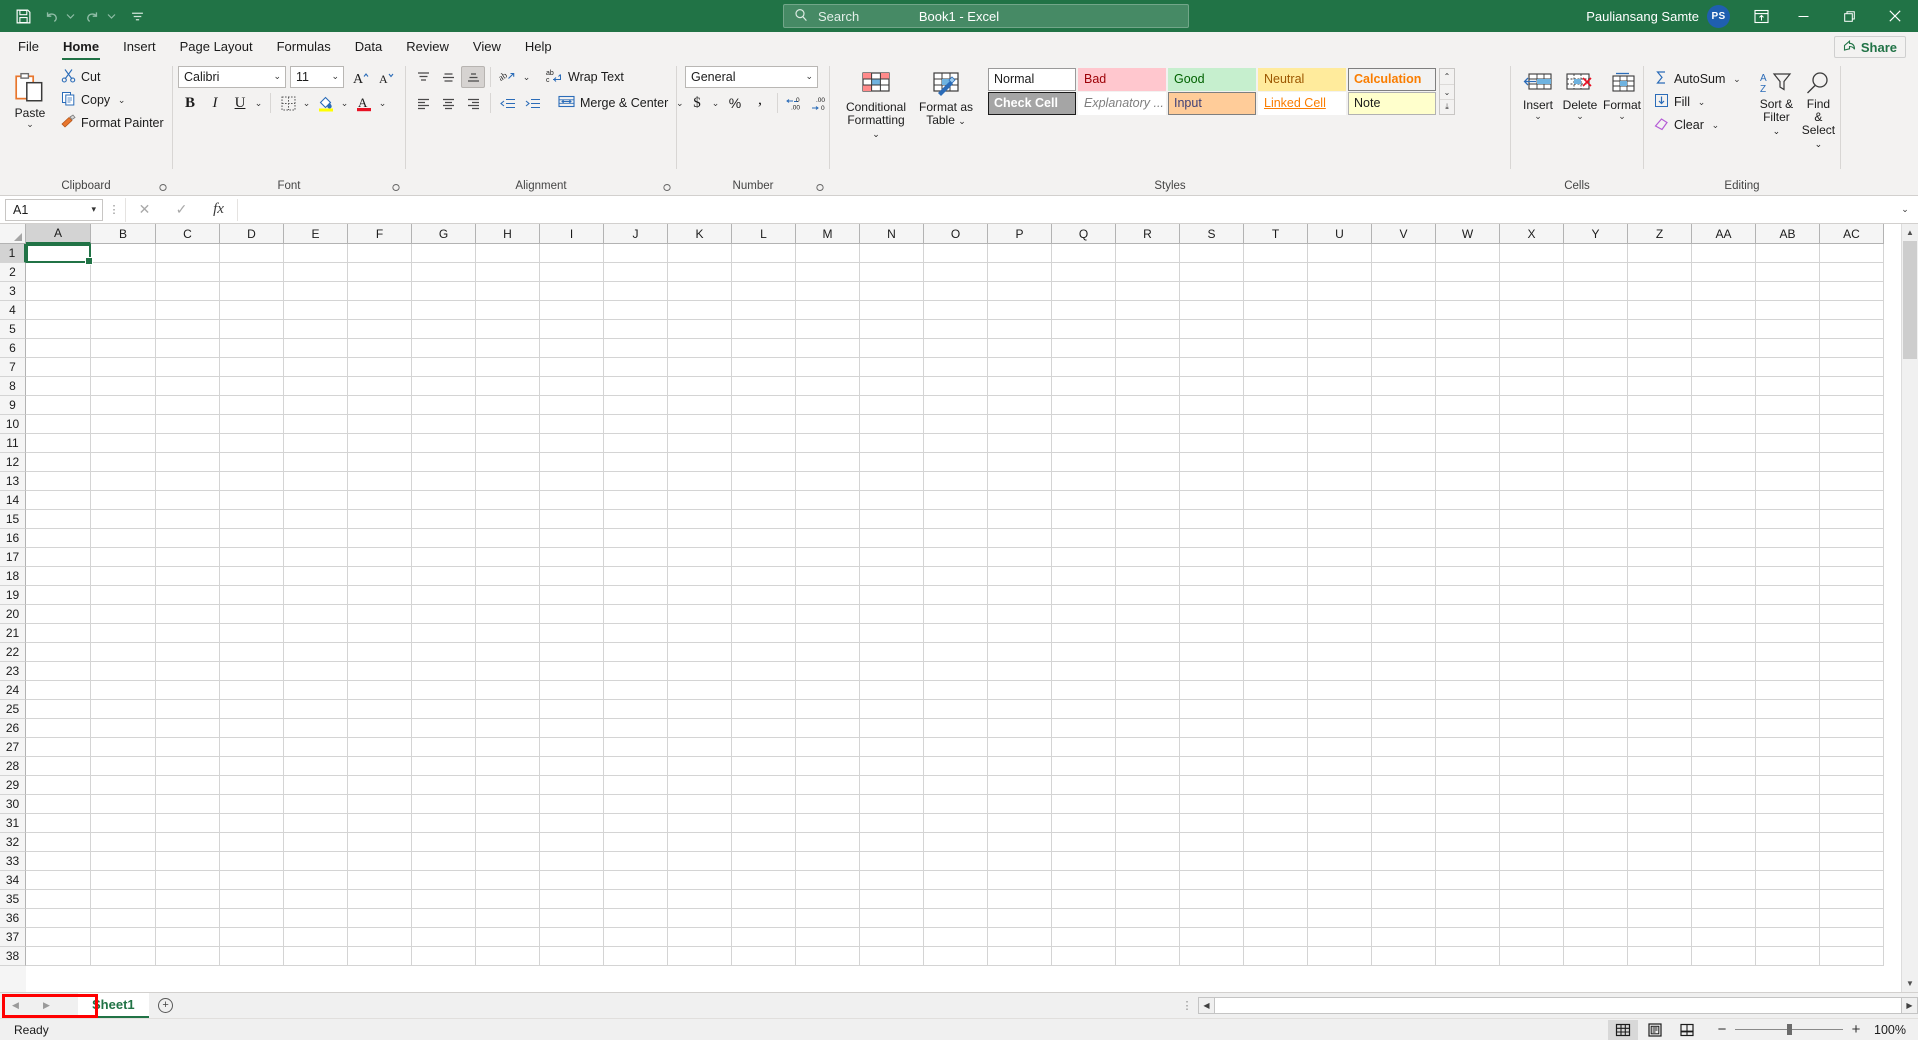 This screenshot has height=1040, width=1918. What do you see at coordinates (828, 823) in the screenshot?
I see `cell-M31` at bounding box center [828, 823].